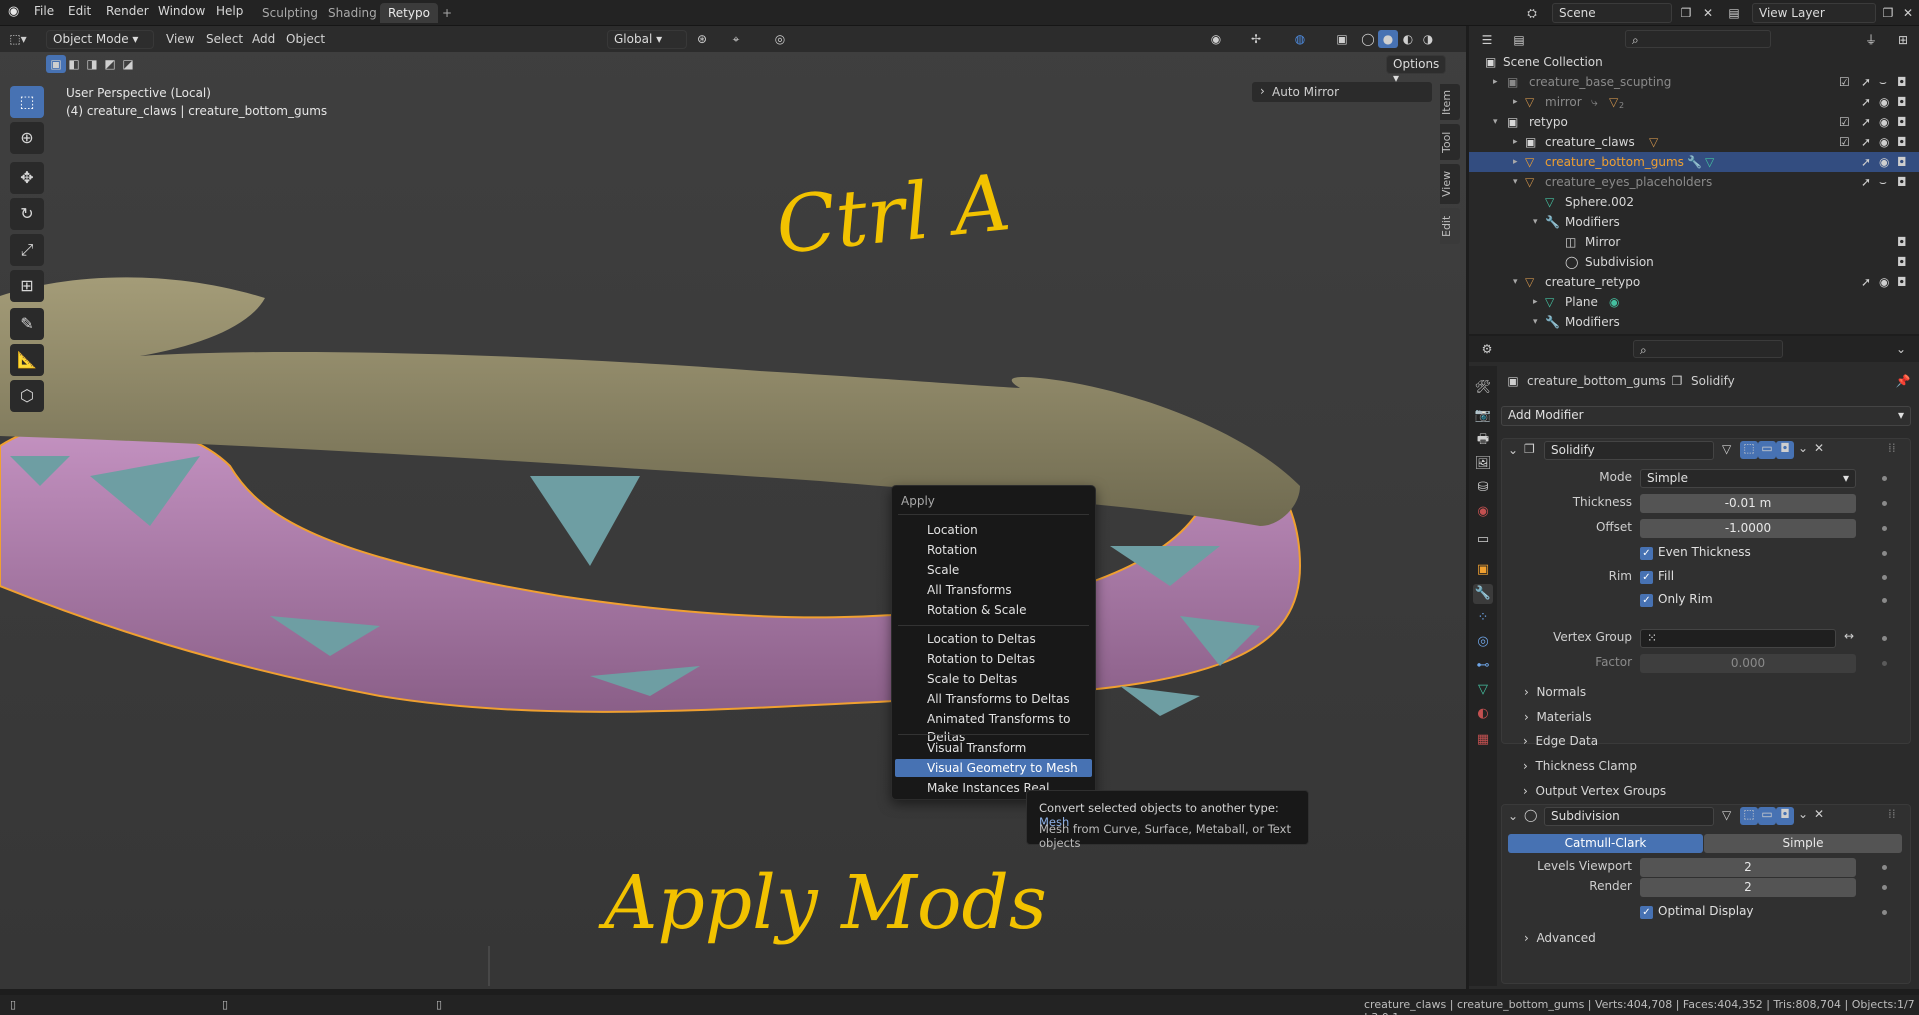 Image resolution: width=1919 pixels, height=1015 pixels. I want to click on delete-scene-icon: ✕, so click(1708, 13).